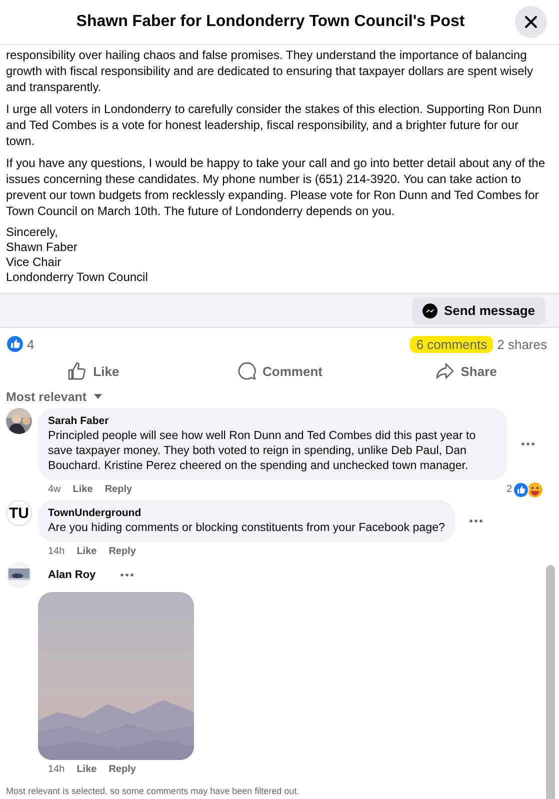 Image resolution: width=559 pixels, height=799 pixels. I want to click on avatar: TU, so click(19, 513).